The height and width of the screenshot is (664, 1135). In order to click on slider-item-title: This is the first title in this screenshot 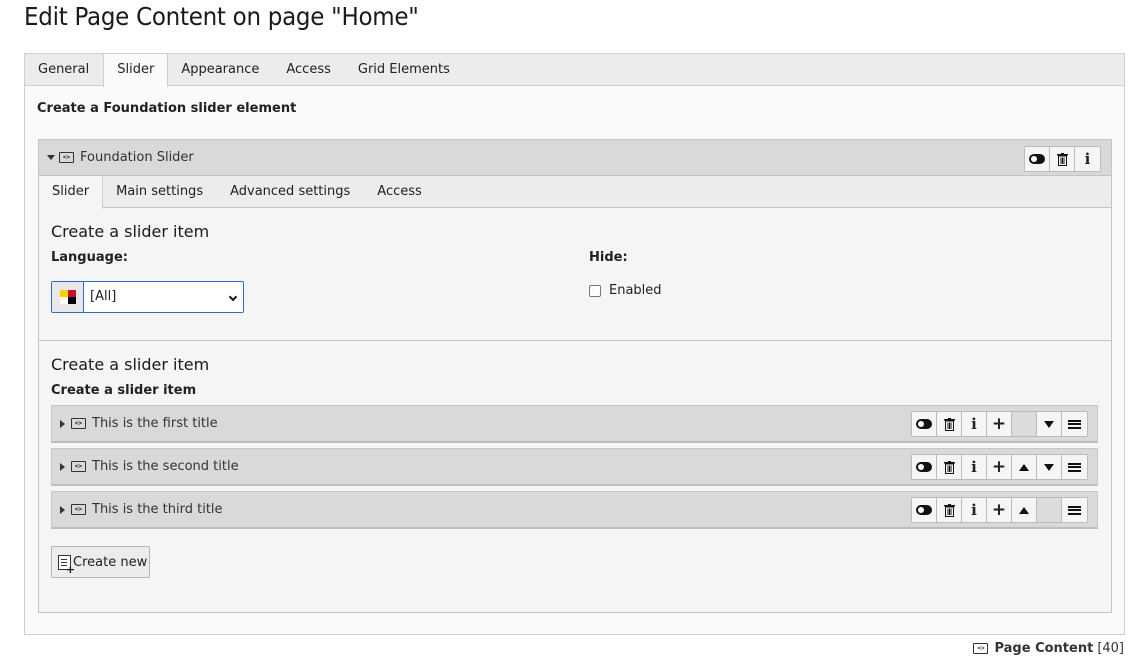, I will do `click(155, 423)`.